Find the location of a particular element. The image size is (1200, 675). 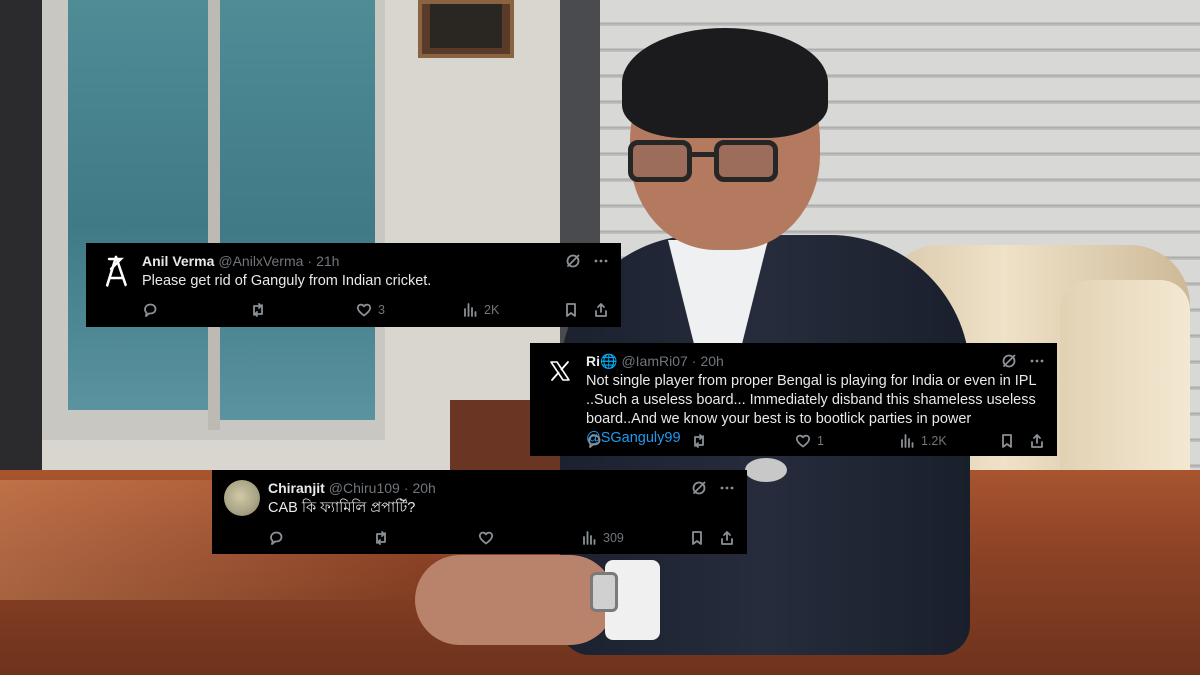

stylized-a-logo-icon is located at coordinates (116, 271).